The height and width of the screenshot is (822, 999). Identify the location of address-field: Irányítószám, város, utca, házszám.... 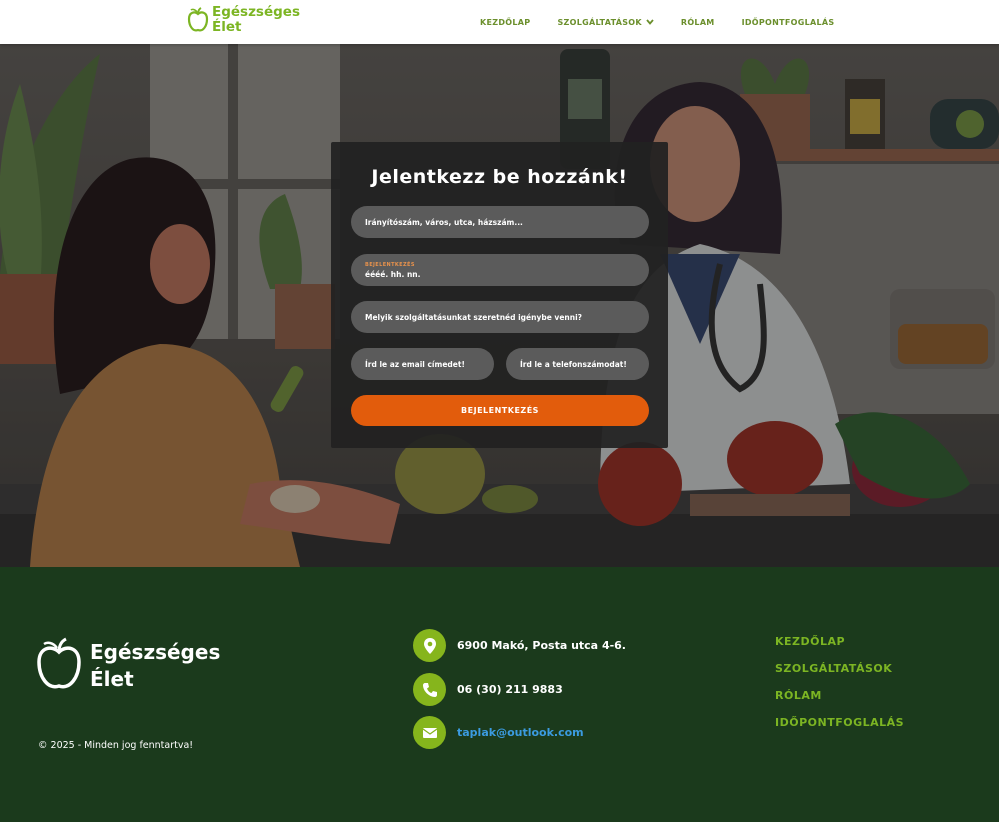
(500, 222).